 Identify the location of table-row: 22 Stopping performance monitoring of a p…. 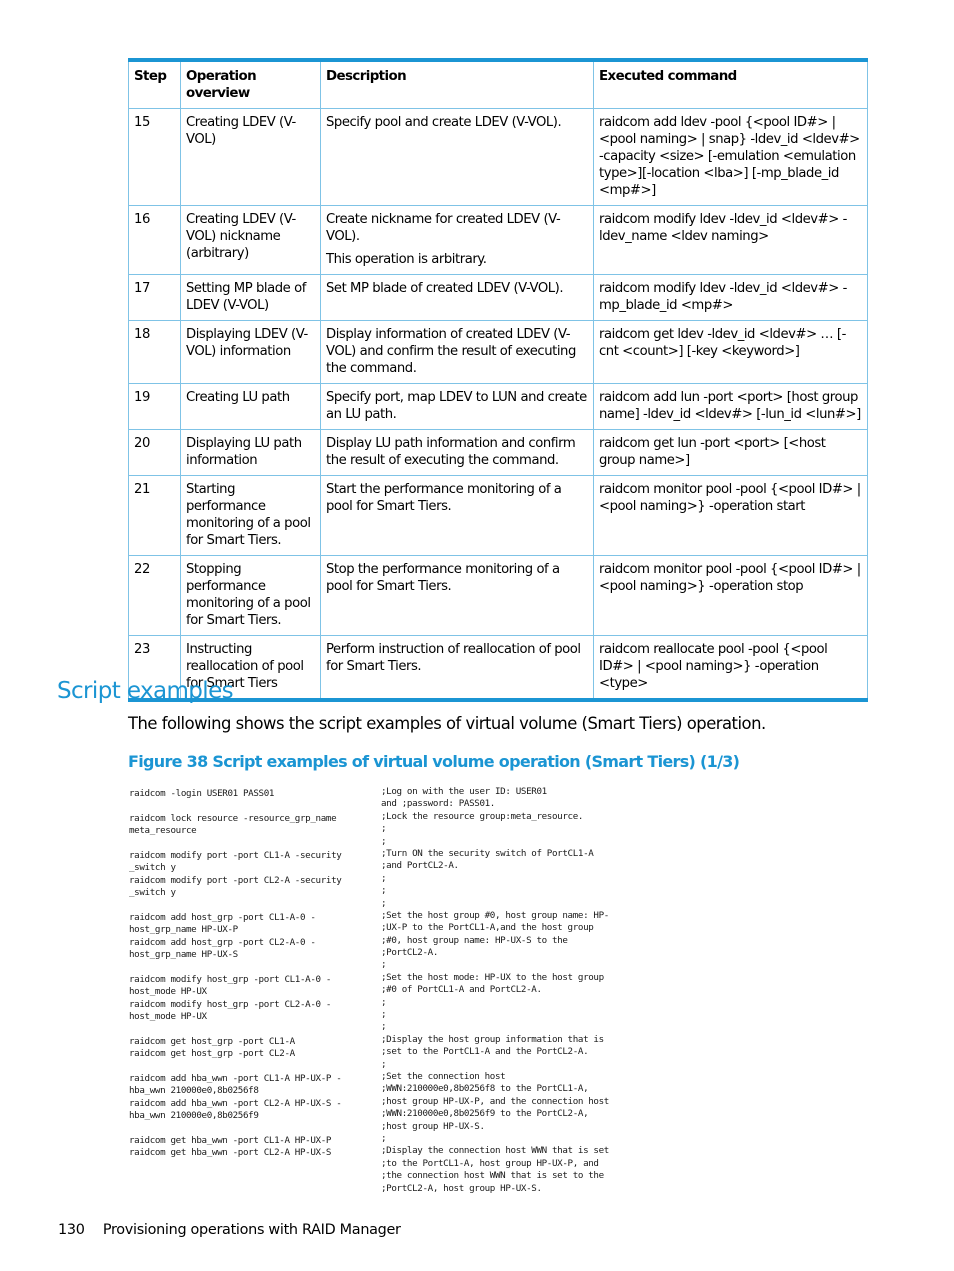
(498, 595).